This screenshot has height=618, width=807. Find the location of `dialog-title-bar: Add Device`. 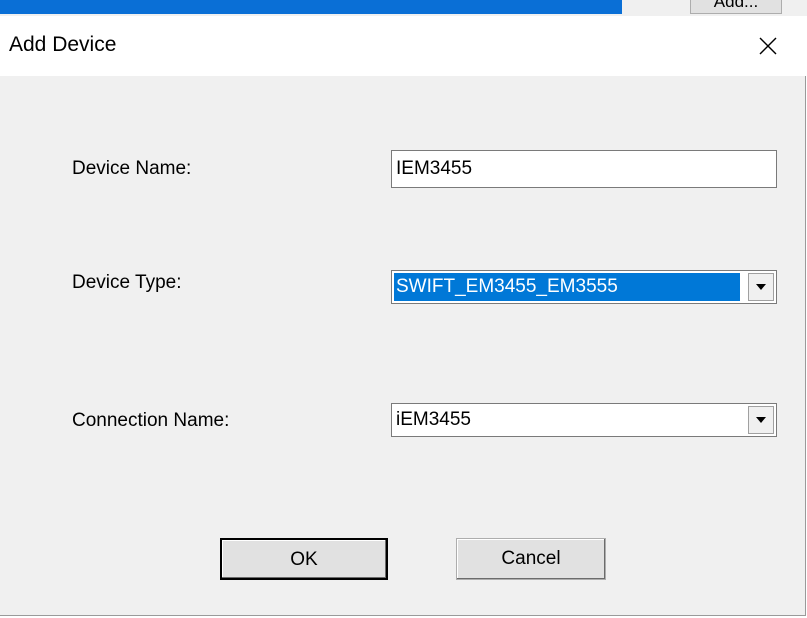

dialog-title-bar: Add Device is located at coordinates (403, 46).